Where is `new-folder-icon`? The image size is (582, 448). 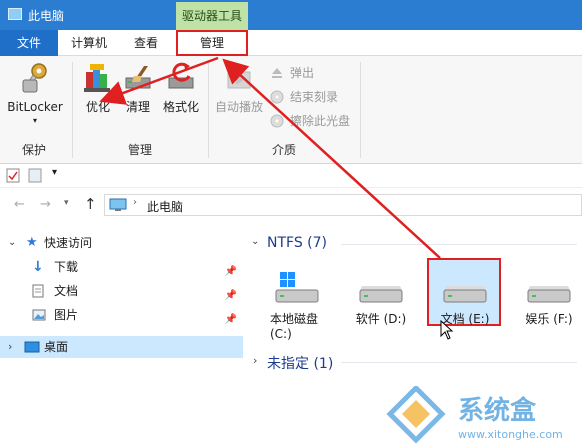
new-folder-icon is located at coordinates (35, 175).